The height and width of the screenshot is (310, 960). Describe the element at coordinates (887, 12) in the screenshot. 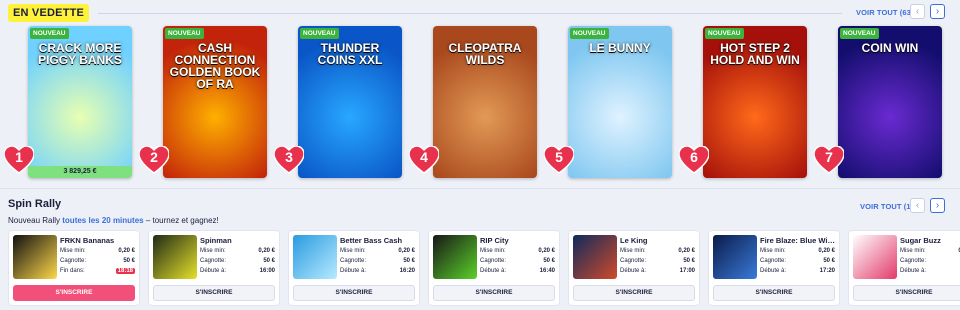

I see `featured-see-all-link: VOIR TOUT (639)` at that location.